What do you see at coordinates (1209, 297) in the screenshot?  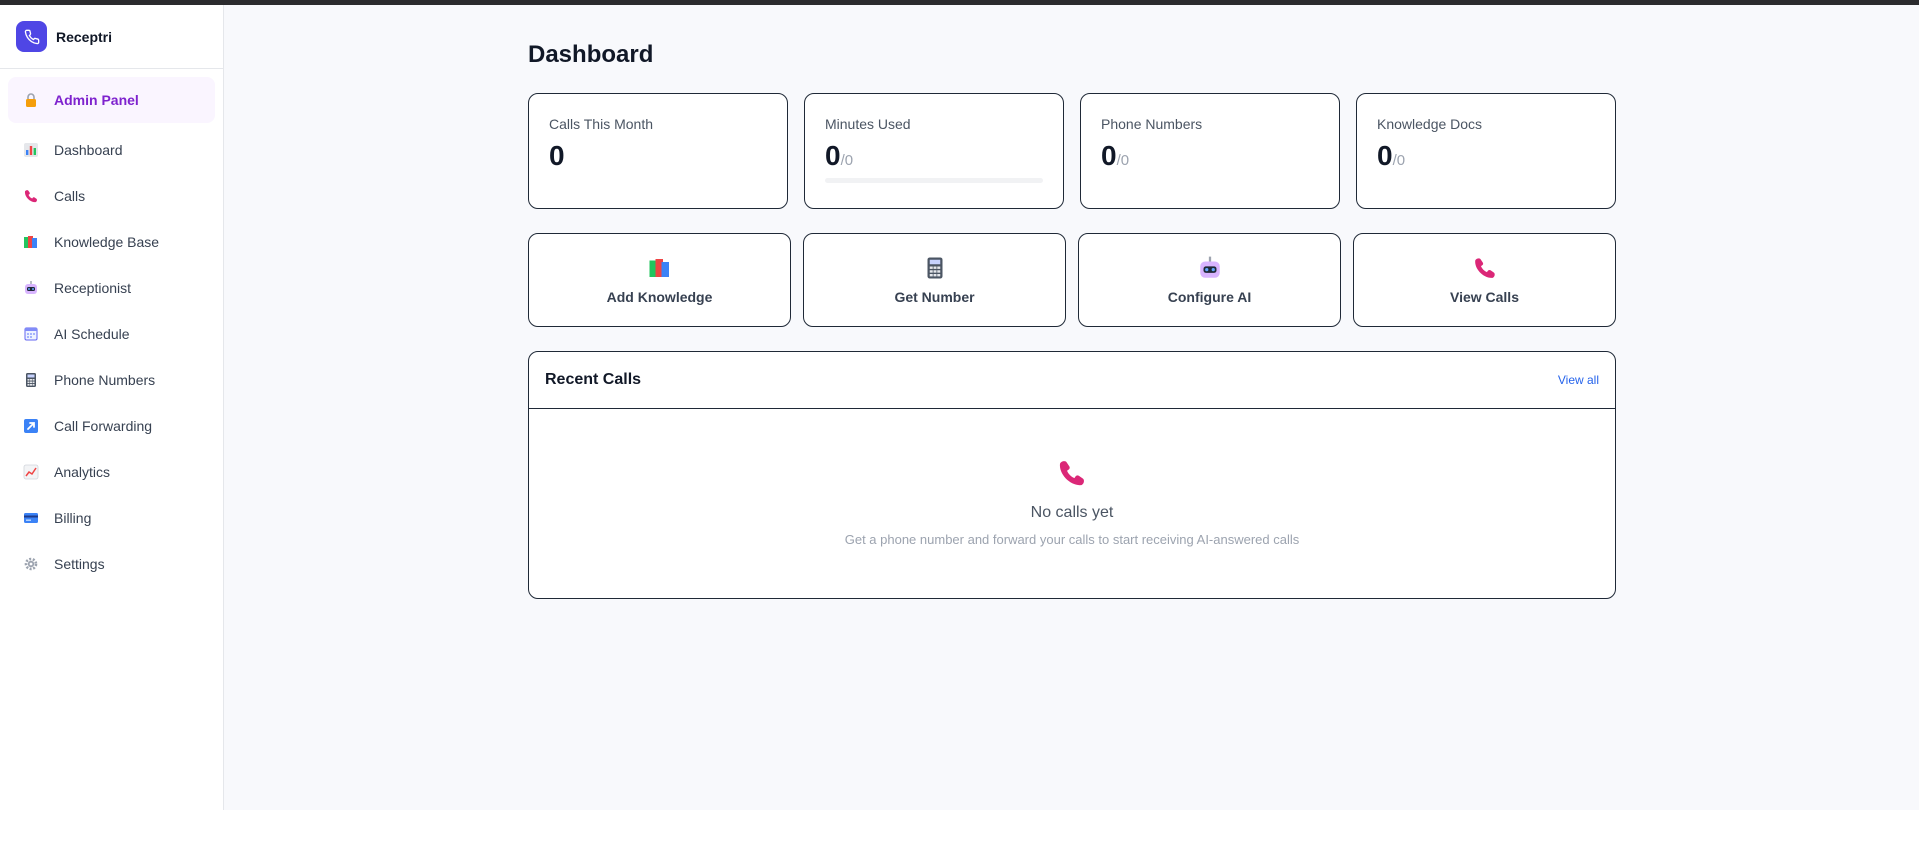 I see `action-label: Configure AI` at bounding box center [1209, 297].